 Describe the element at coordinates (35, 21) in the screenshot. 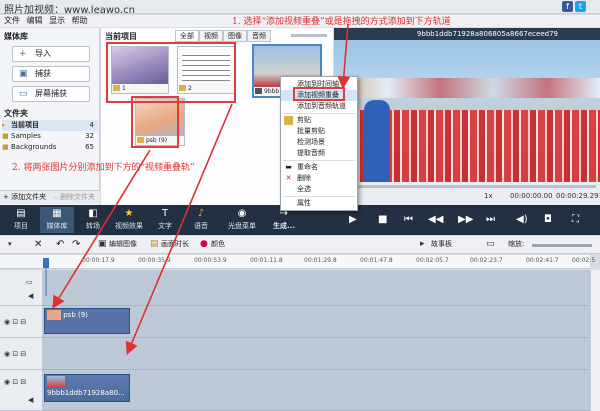

I see `menu-edit: 编辑` at that location.